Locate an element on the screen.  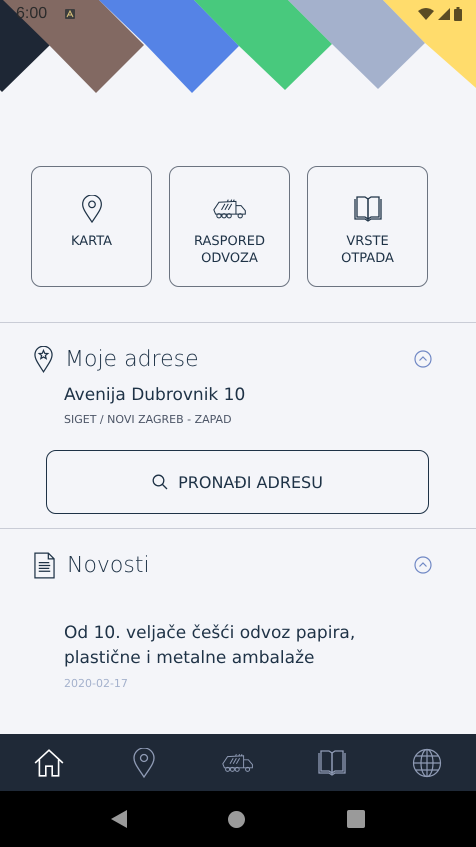
search-icon is located at coordinates (160, 482).